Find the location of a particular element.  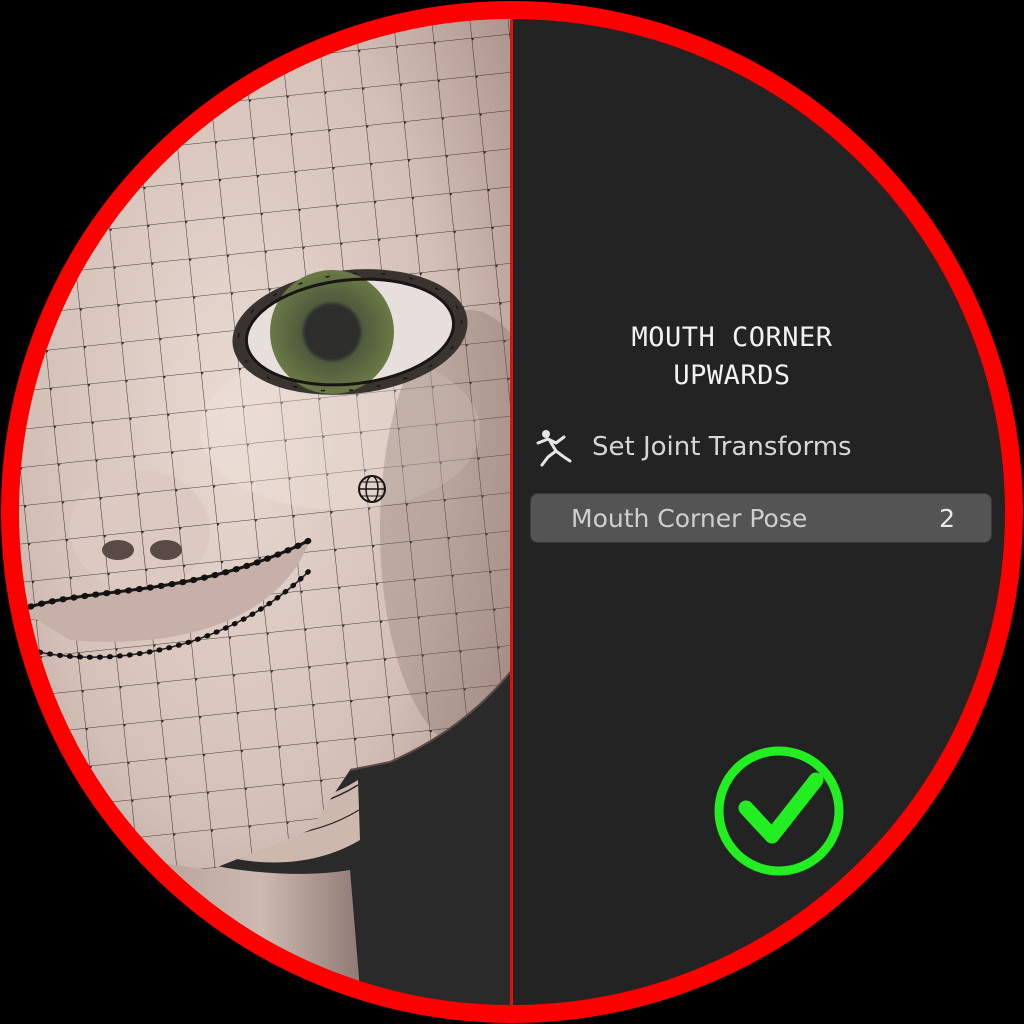

split-divider is located at coordinates (511, 512).